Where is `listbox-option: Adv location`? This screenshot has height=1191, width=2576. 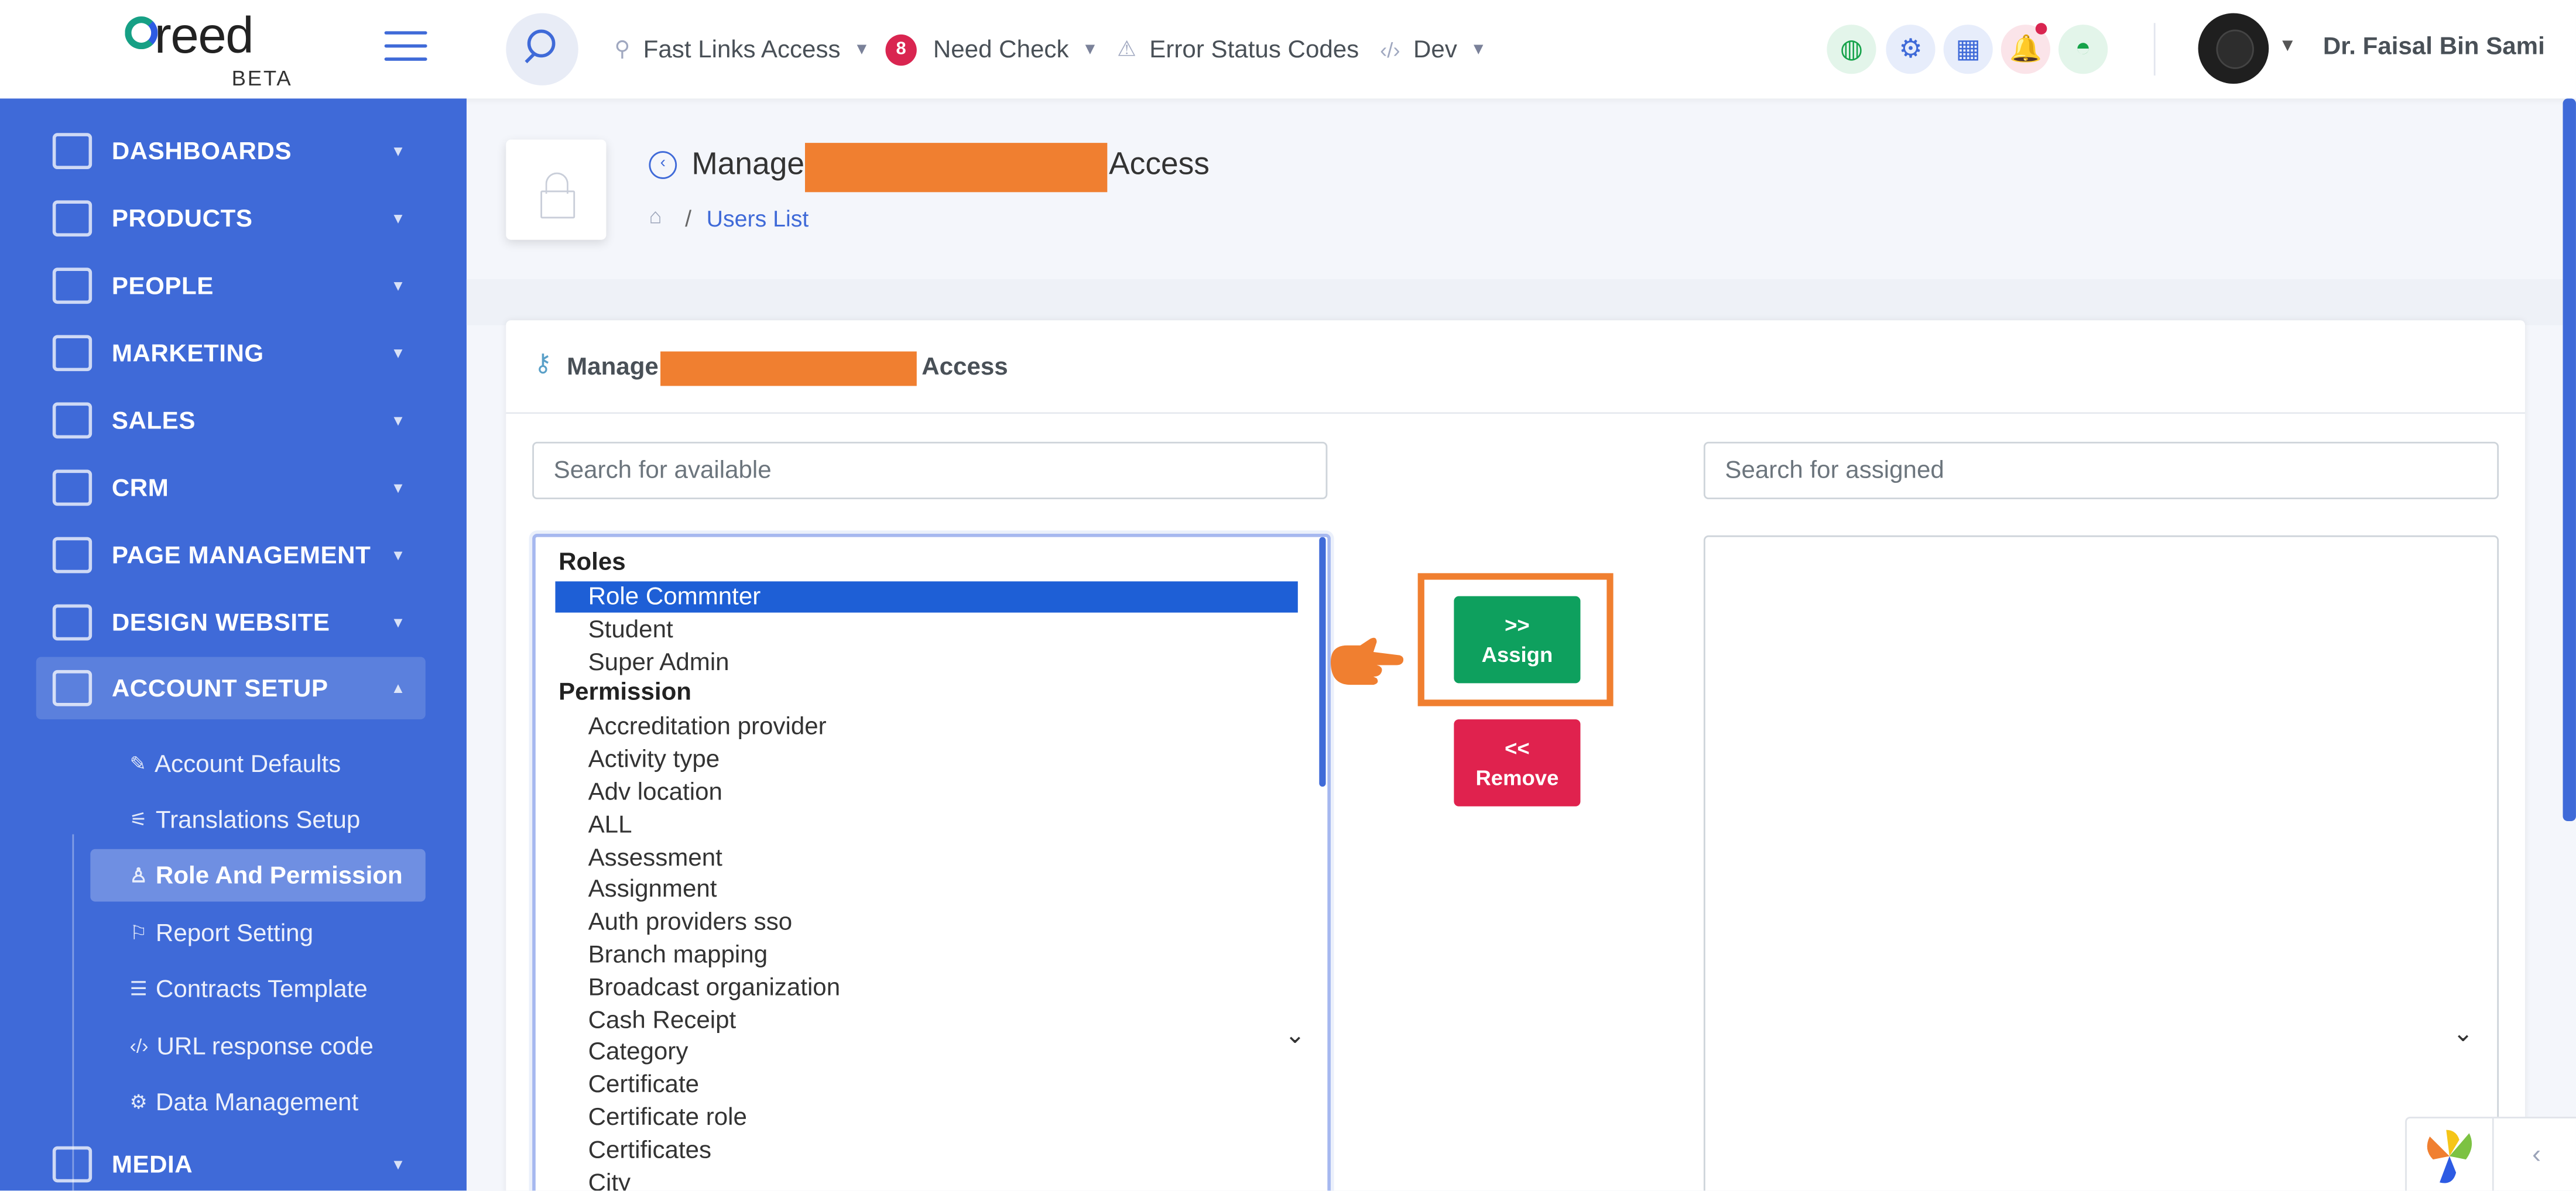 listbox-option: Adv location is located at coordinates (926, 792).